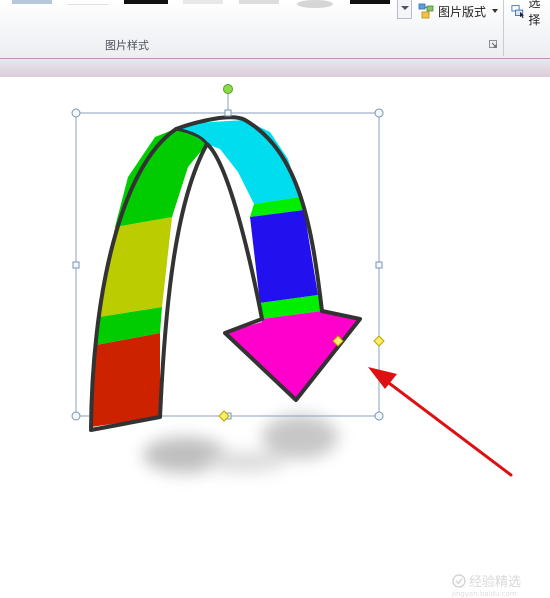 The image size is (550, 598). Describe the element at coordinates (426, 11) in the screenshot. I see `picture-layout-icon` at that location.